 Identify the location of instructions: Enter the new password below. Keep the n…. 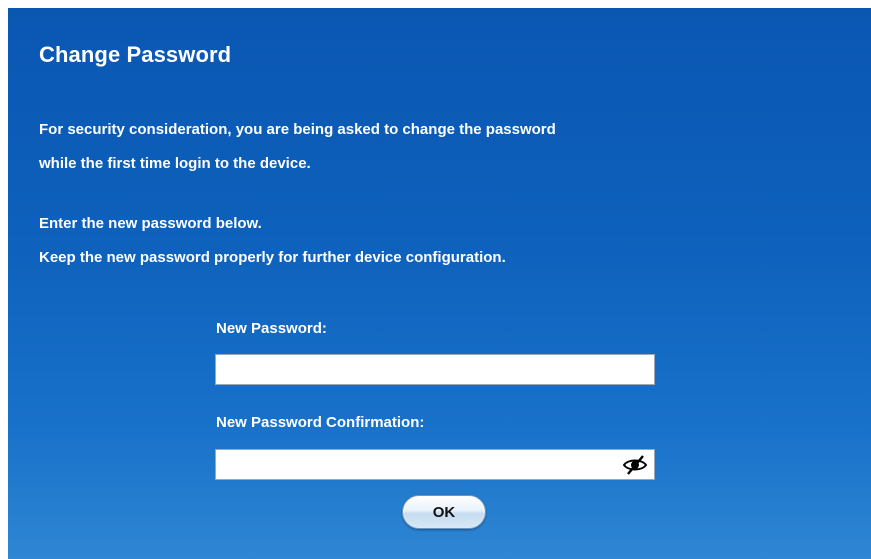
(439, 241).